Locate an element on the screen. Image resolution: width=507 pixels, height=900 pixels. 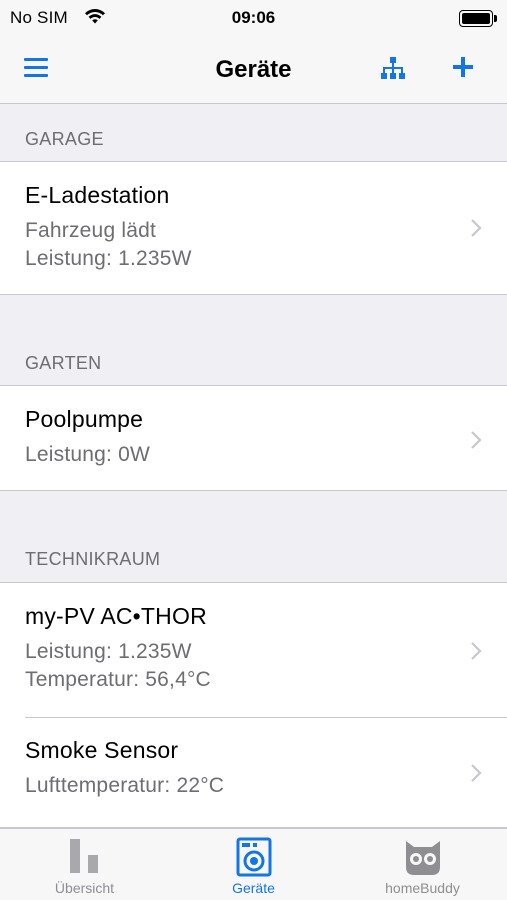
device-name: Poolpumpe is located at coordinates (84, 419).